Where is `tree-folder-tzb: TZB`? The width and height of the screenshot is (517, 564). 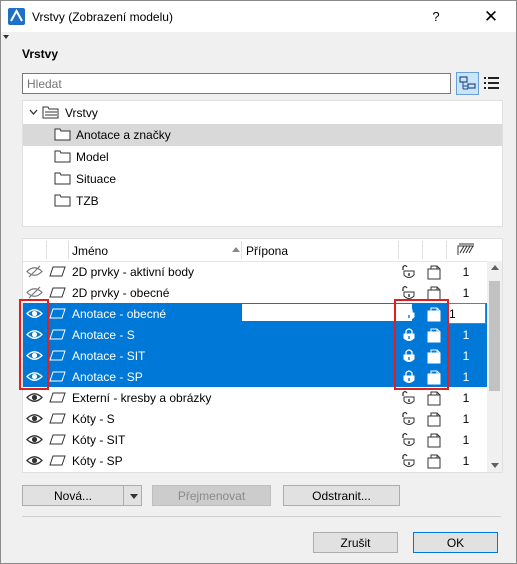
tree-folder-tzb: TZB is located at coordinates (262, 201).